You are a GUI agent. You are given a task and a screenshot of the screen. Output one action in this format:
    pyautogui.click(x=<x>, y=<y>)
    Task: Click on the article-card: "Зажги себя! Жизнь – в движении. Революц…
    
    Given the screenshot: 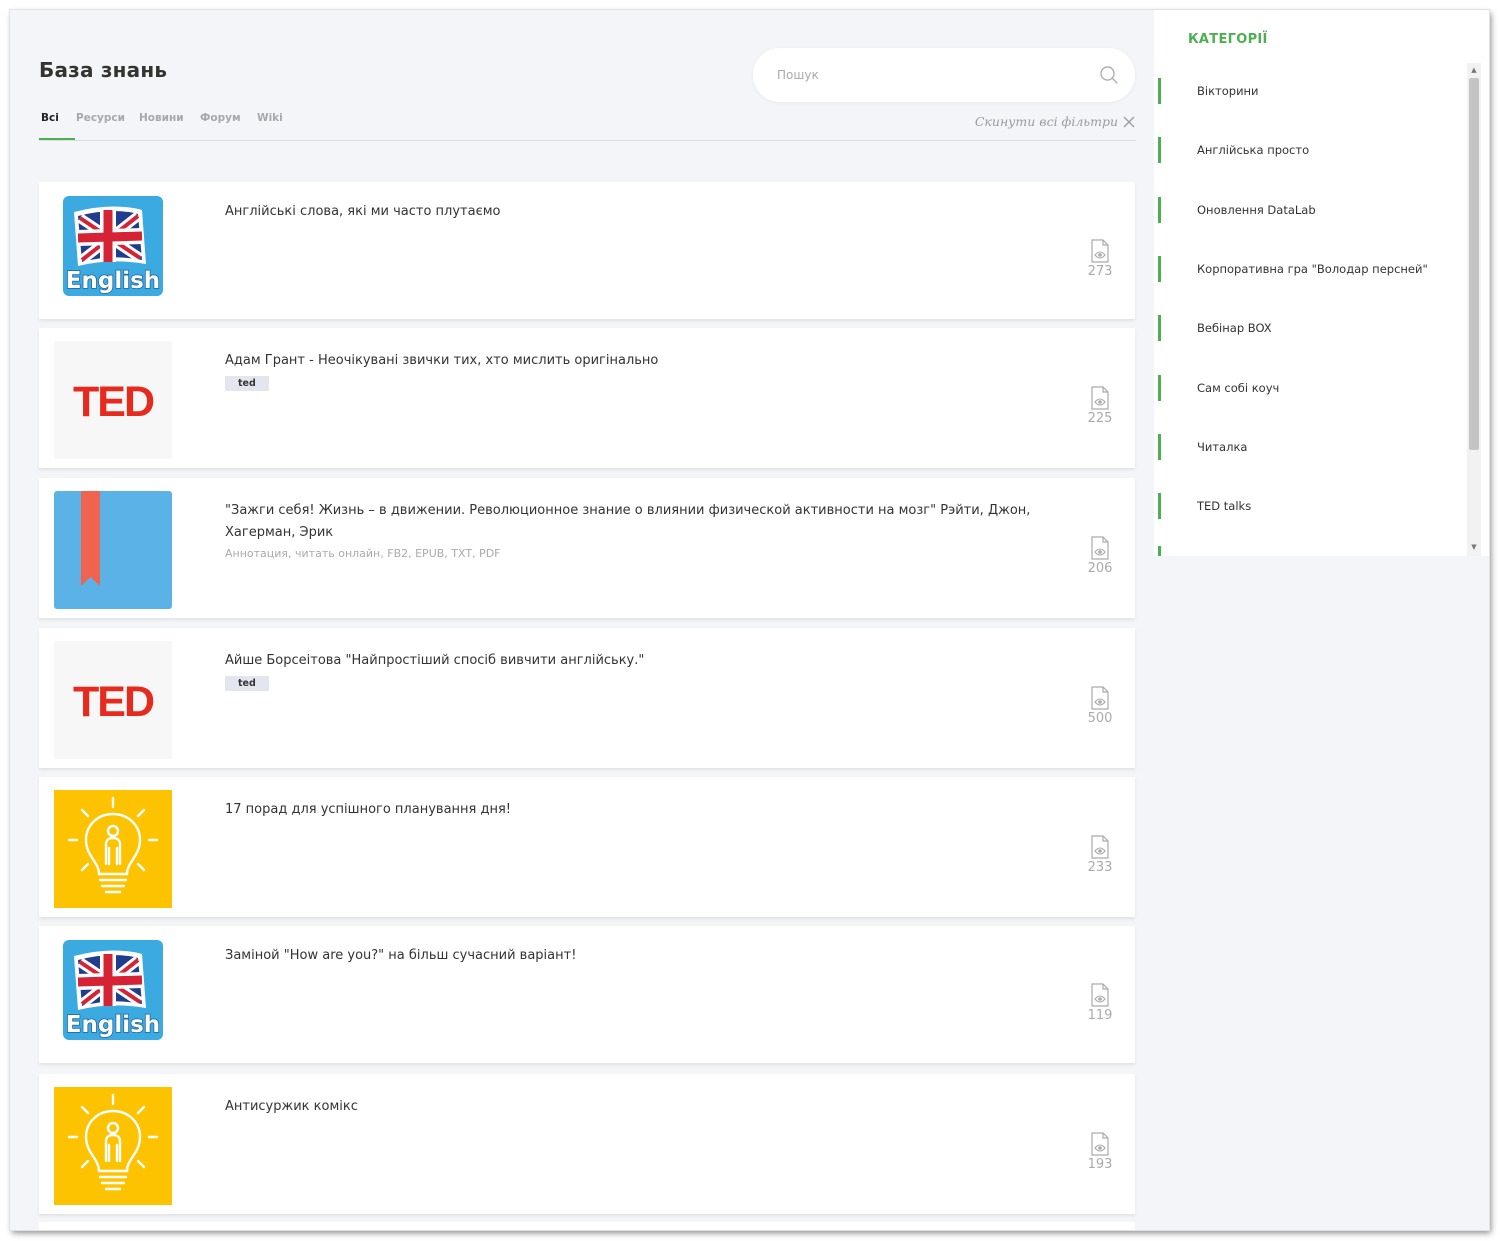 What is the action you would take?
    pyautogui.click(x=587, y=548)
    